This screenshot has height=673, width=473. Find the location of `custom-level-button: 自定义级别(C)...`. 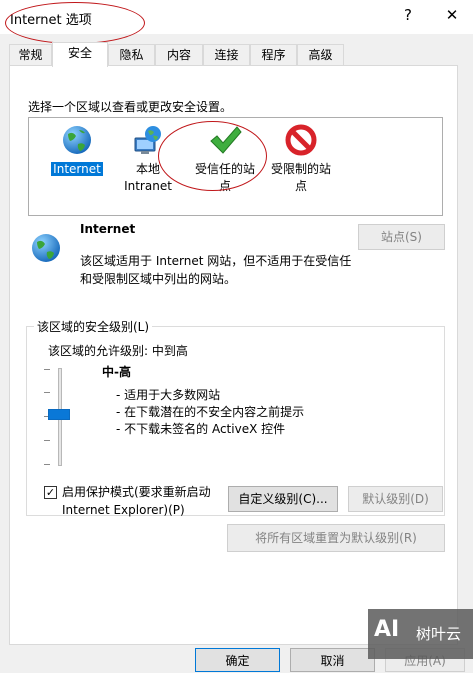

custom-level-button: 自定义级别(C)... is located at coordinates (283, 499).